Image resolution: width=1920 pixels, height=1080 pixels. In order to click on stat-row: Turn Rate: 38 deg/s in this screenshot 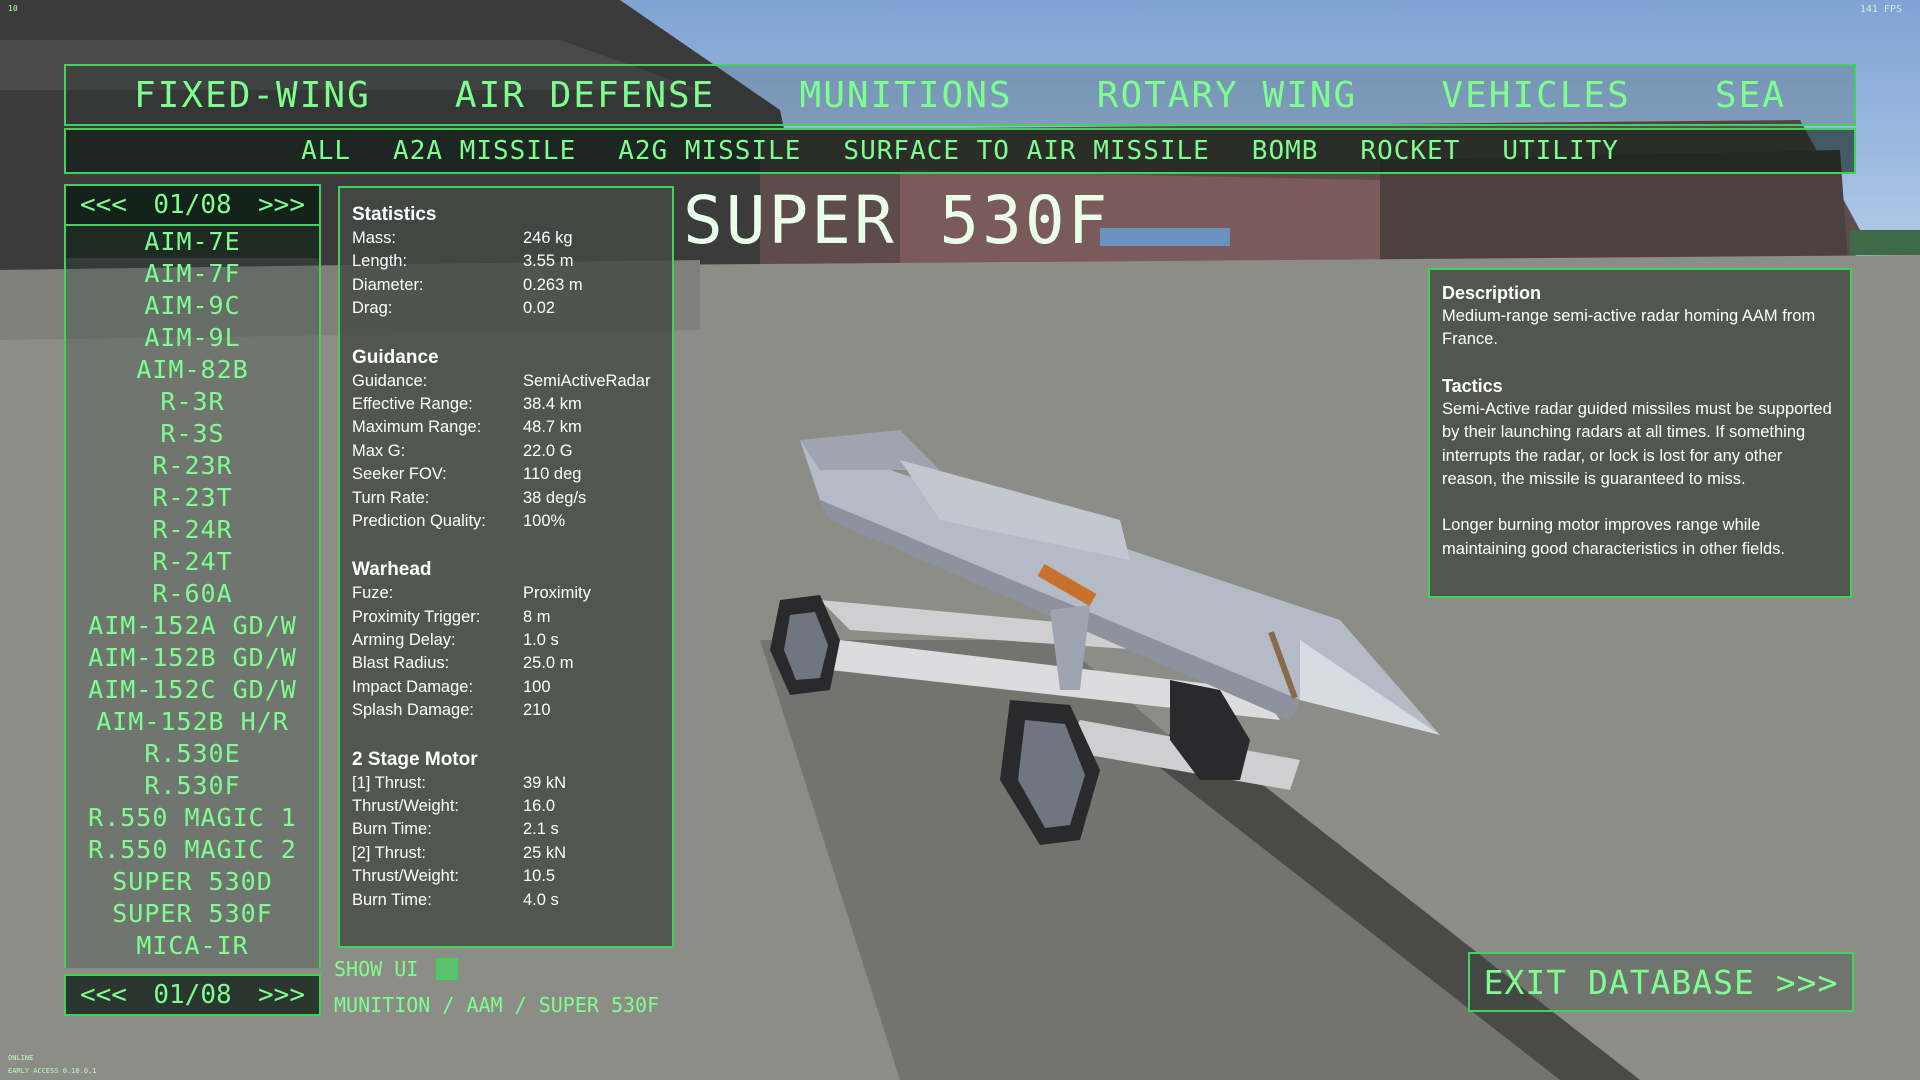, I will do `click(512, 498)`.